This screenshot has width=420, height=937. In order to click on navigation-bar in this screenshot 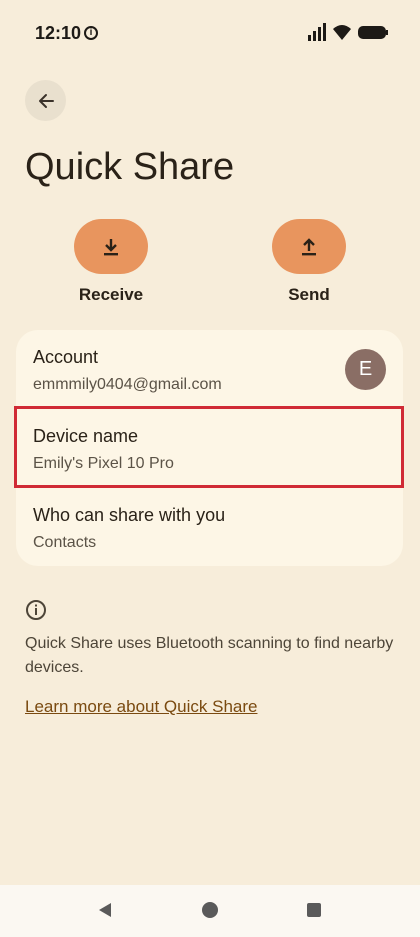, I will do `click(210, 911)`.